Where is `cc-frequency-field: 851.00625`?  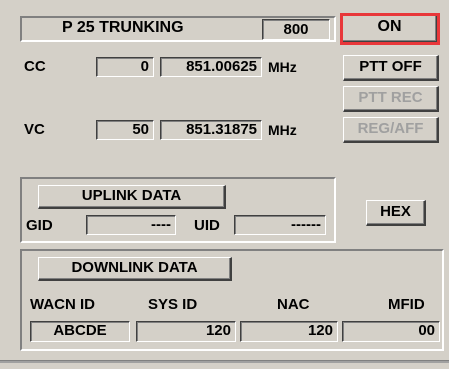
cc-frequency-field: 851.00625 is located at coordinates (211, 67).